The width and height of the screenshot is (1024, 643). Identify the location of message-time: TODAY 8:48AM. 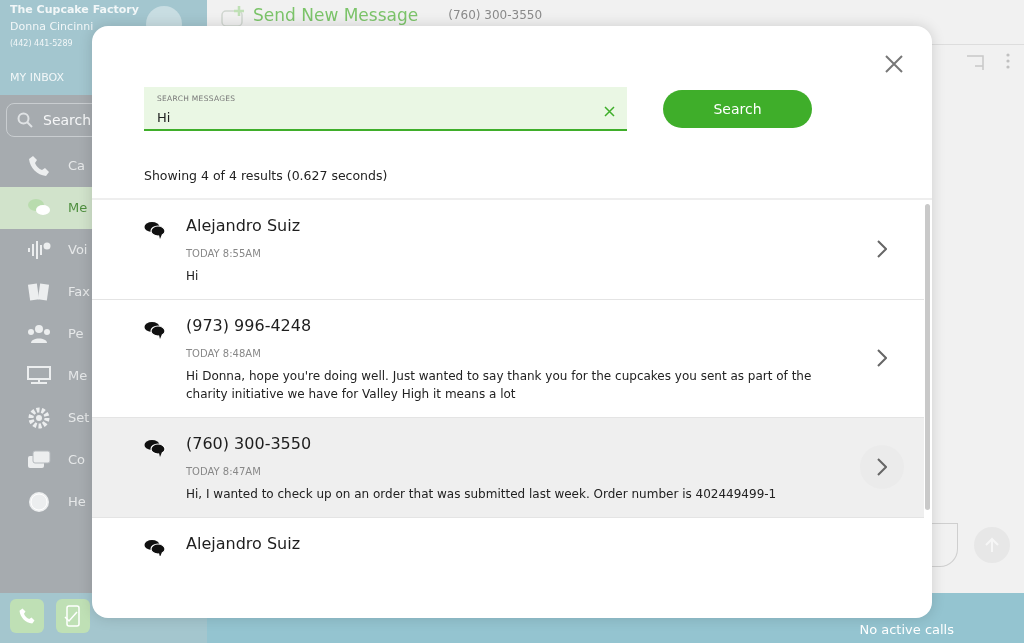
(224, 353).